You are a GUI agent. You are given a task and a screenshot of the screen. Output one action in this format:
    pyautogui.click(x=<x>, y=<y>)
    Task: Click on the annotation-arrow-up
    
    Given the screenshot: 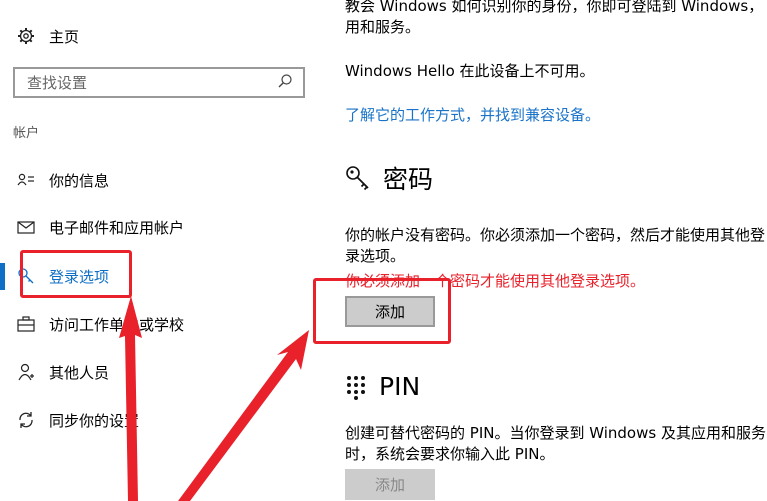 What is the action you would take?
    pyautogui.click(x=130, y=398)
    